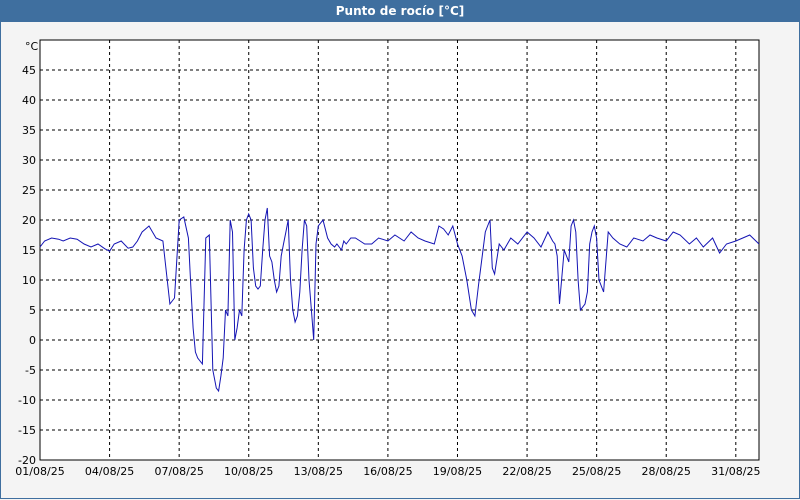 The width and height of the screenshot is (800, 500). What do you see at coordinates (526, 471) in the screenshot?
I see `x-tick-label: 22/08/25` at bounding box center [526, 471].